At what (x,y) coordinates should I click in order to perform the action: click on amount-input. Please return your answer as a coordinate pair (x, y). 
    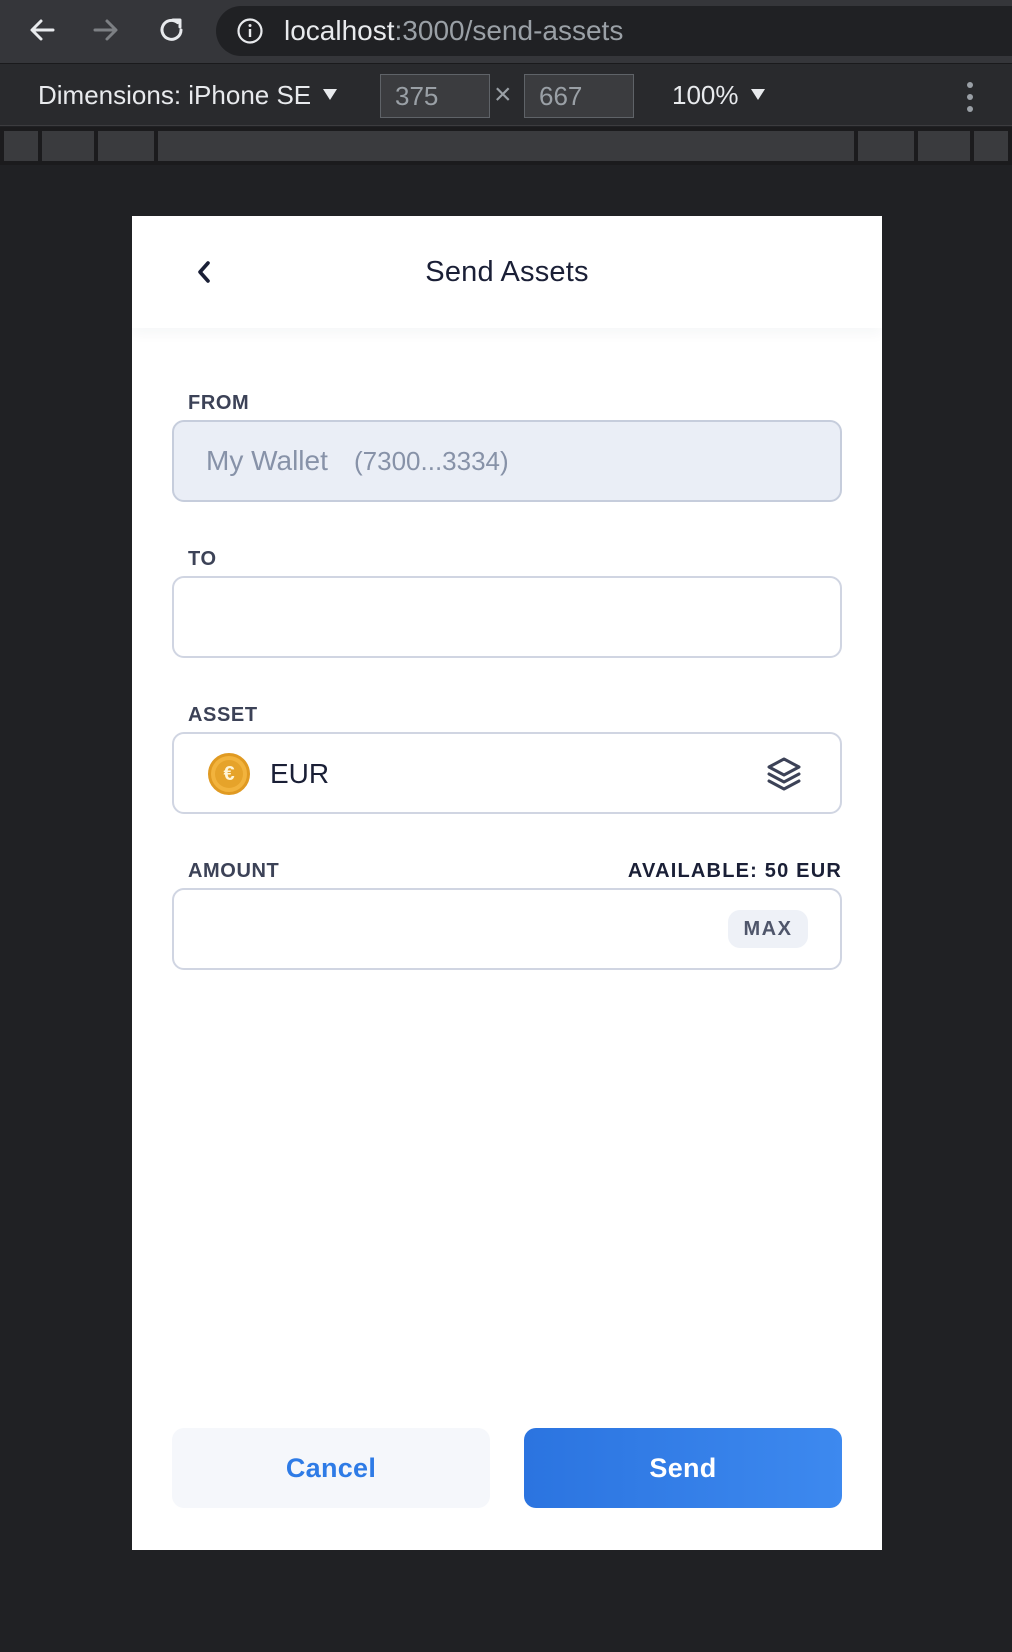
    Looking at the image, I should click on (444, 929).